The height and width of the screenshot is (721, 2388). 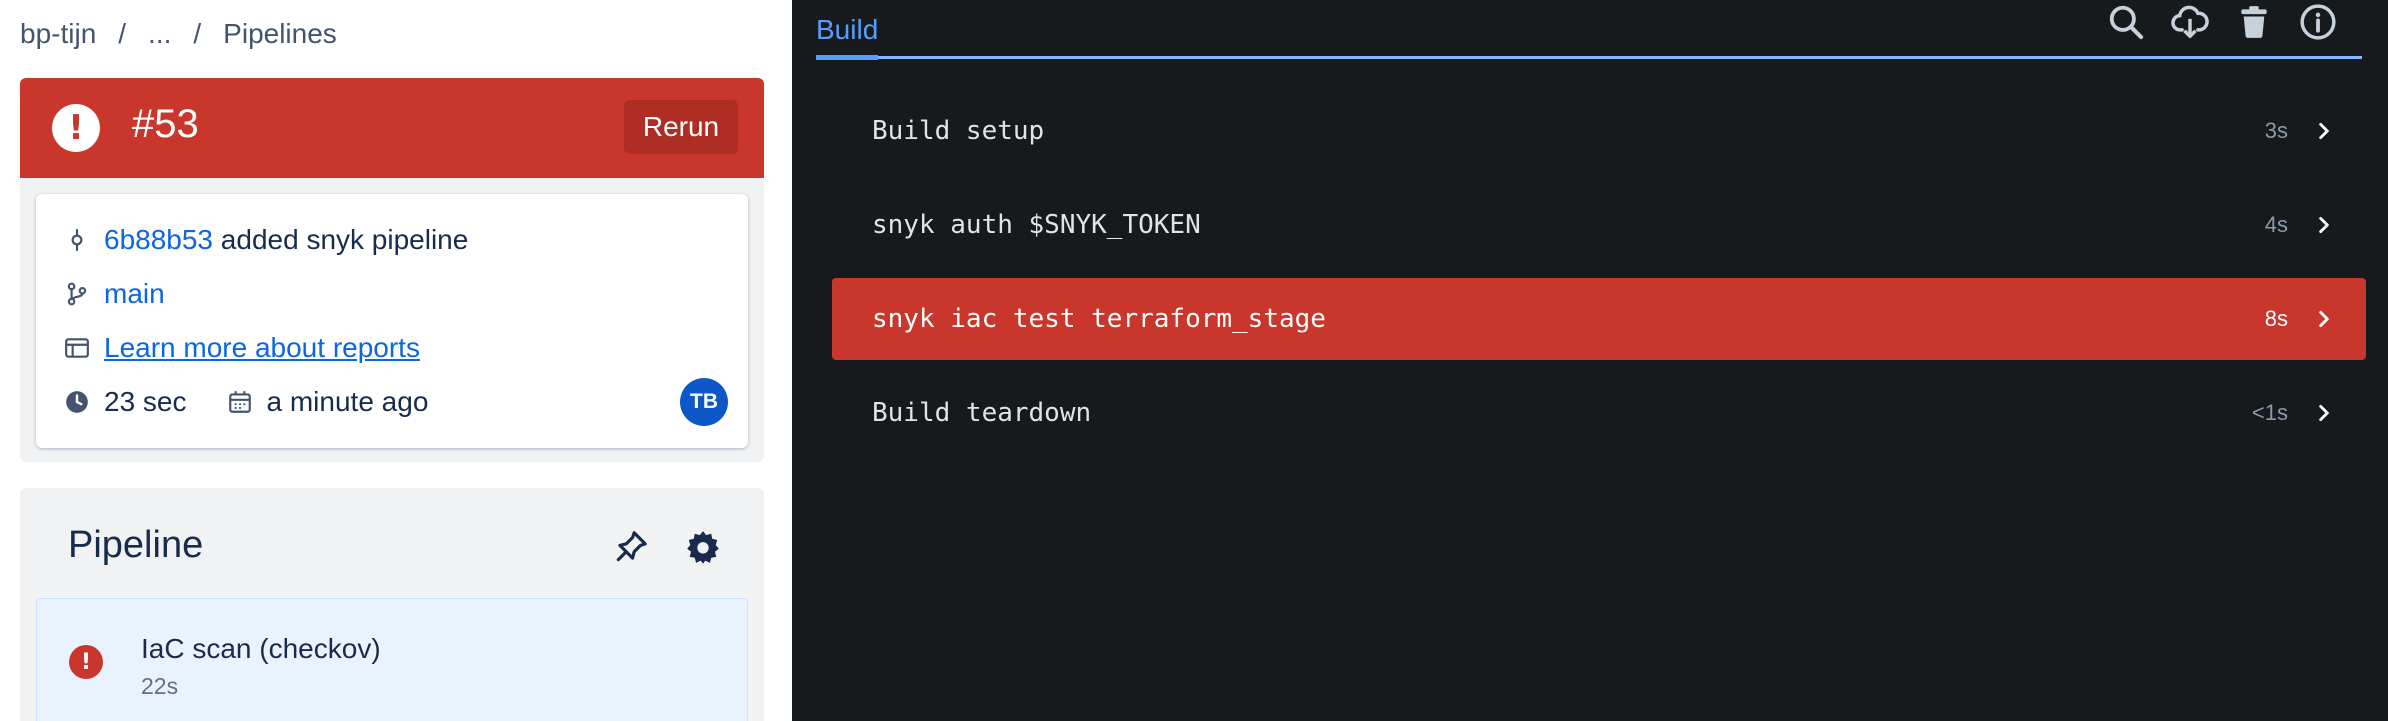 I want to click on commit-message: added snyk pipeline, so click(x=344, y=239).